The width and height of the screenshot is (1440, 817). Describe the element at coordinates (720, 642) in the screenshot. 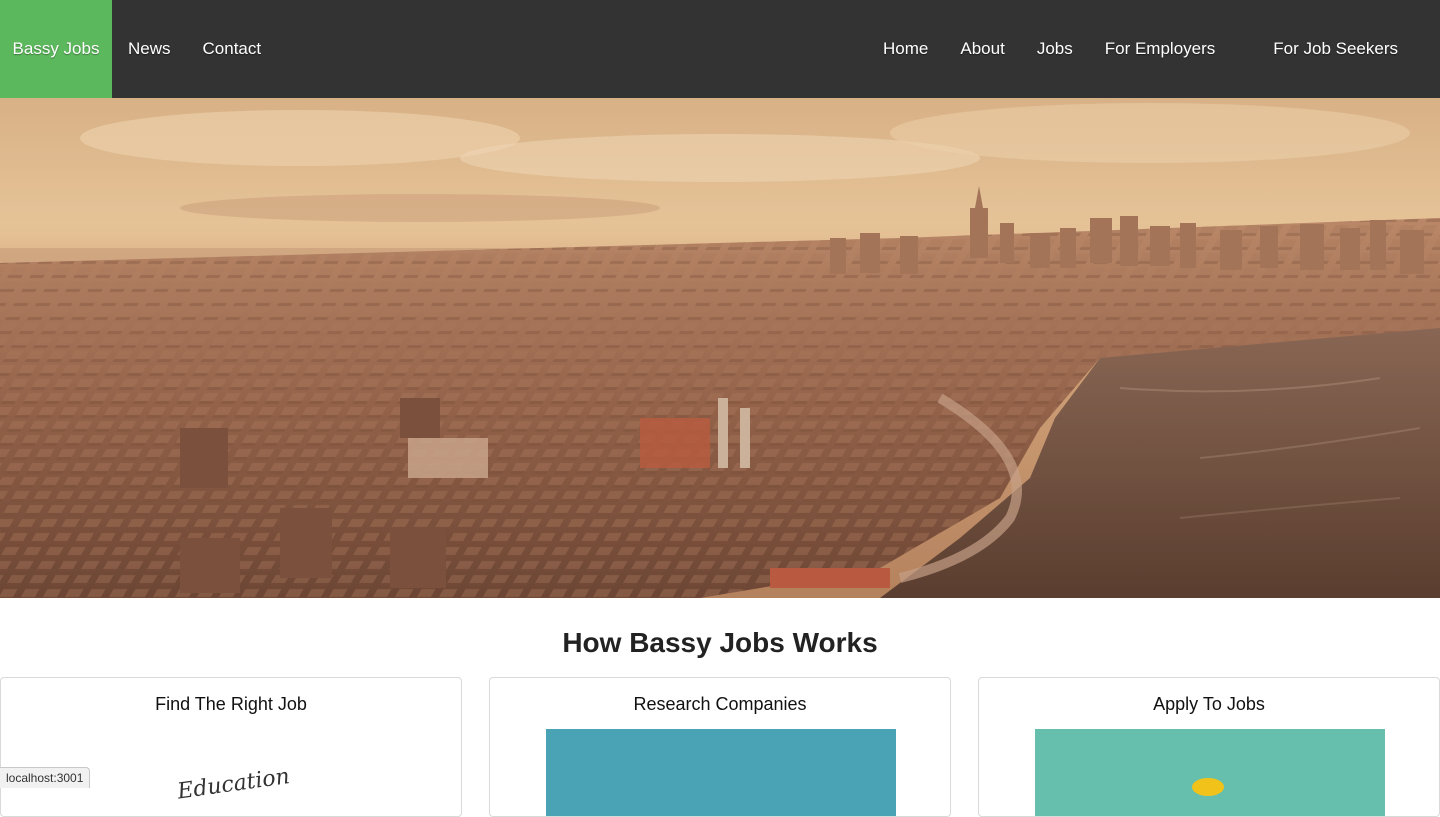

I see `how-it-works-title: How Bassy Jobs Works` at that location.